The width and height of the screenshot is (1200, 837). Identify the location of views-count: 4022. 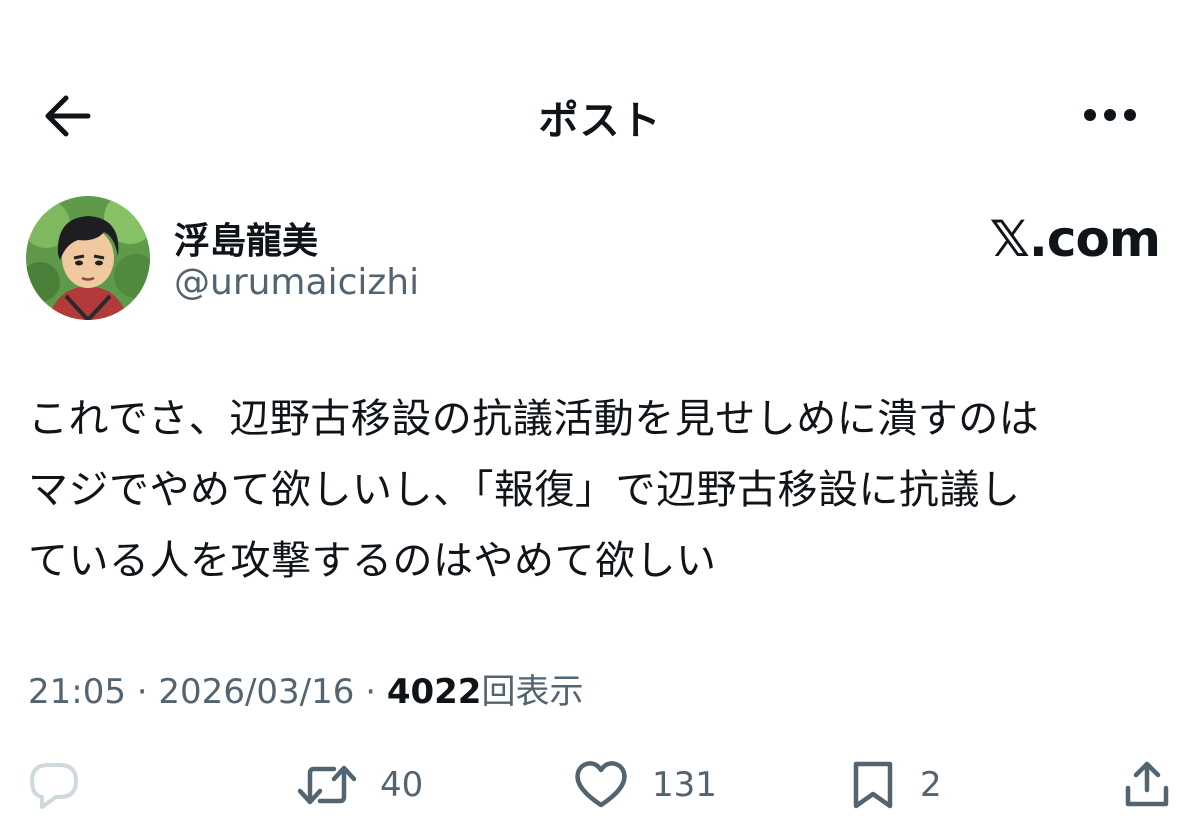
(434, 692).